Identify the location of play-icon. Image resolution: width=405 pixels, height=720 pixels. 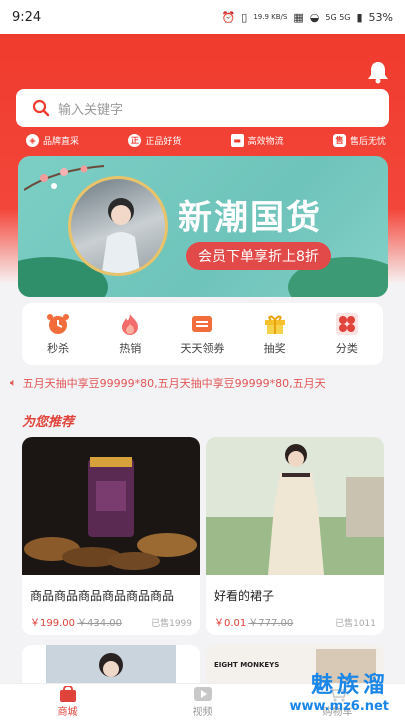
(202, 694).